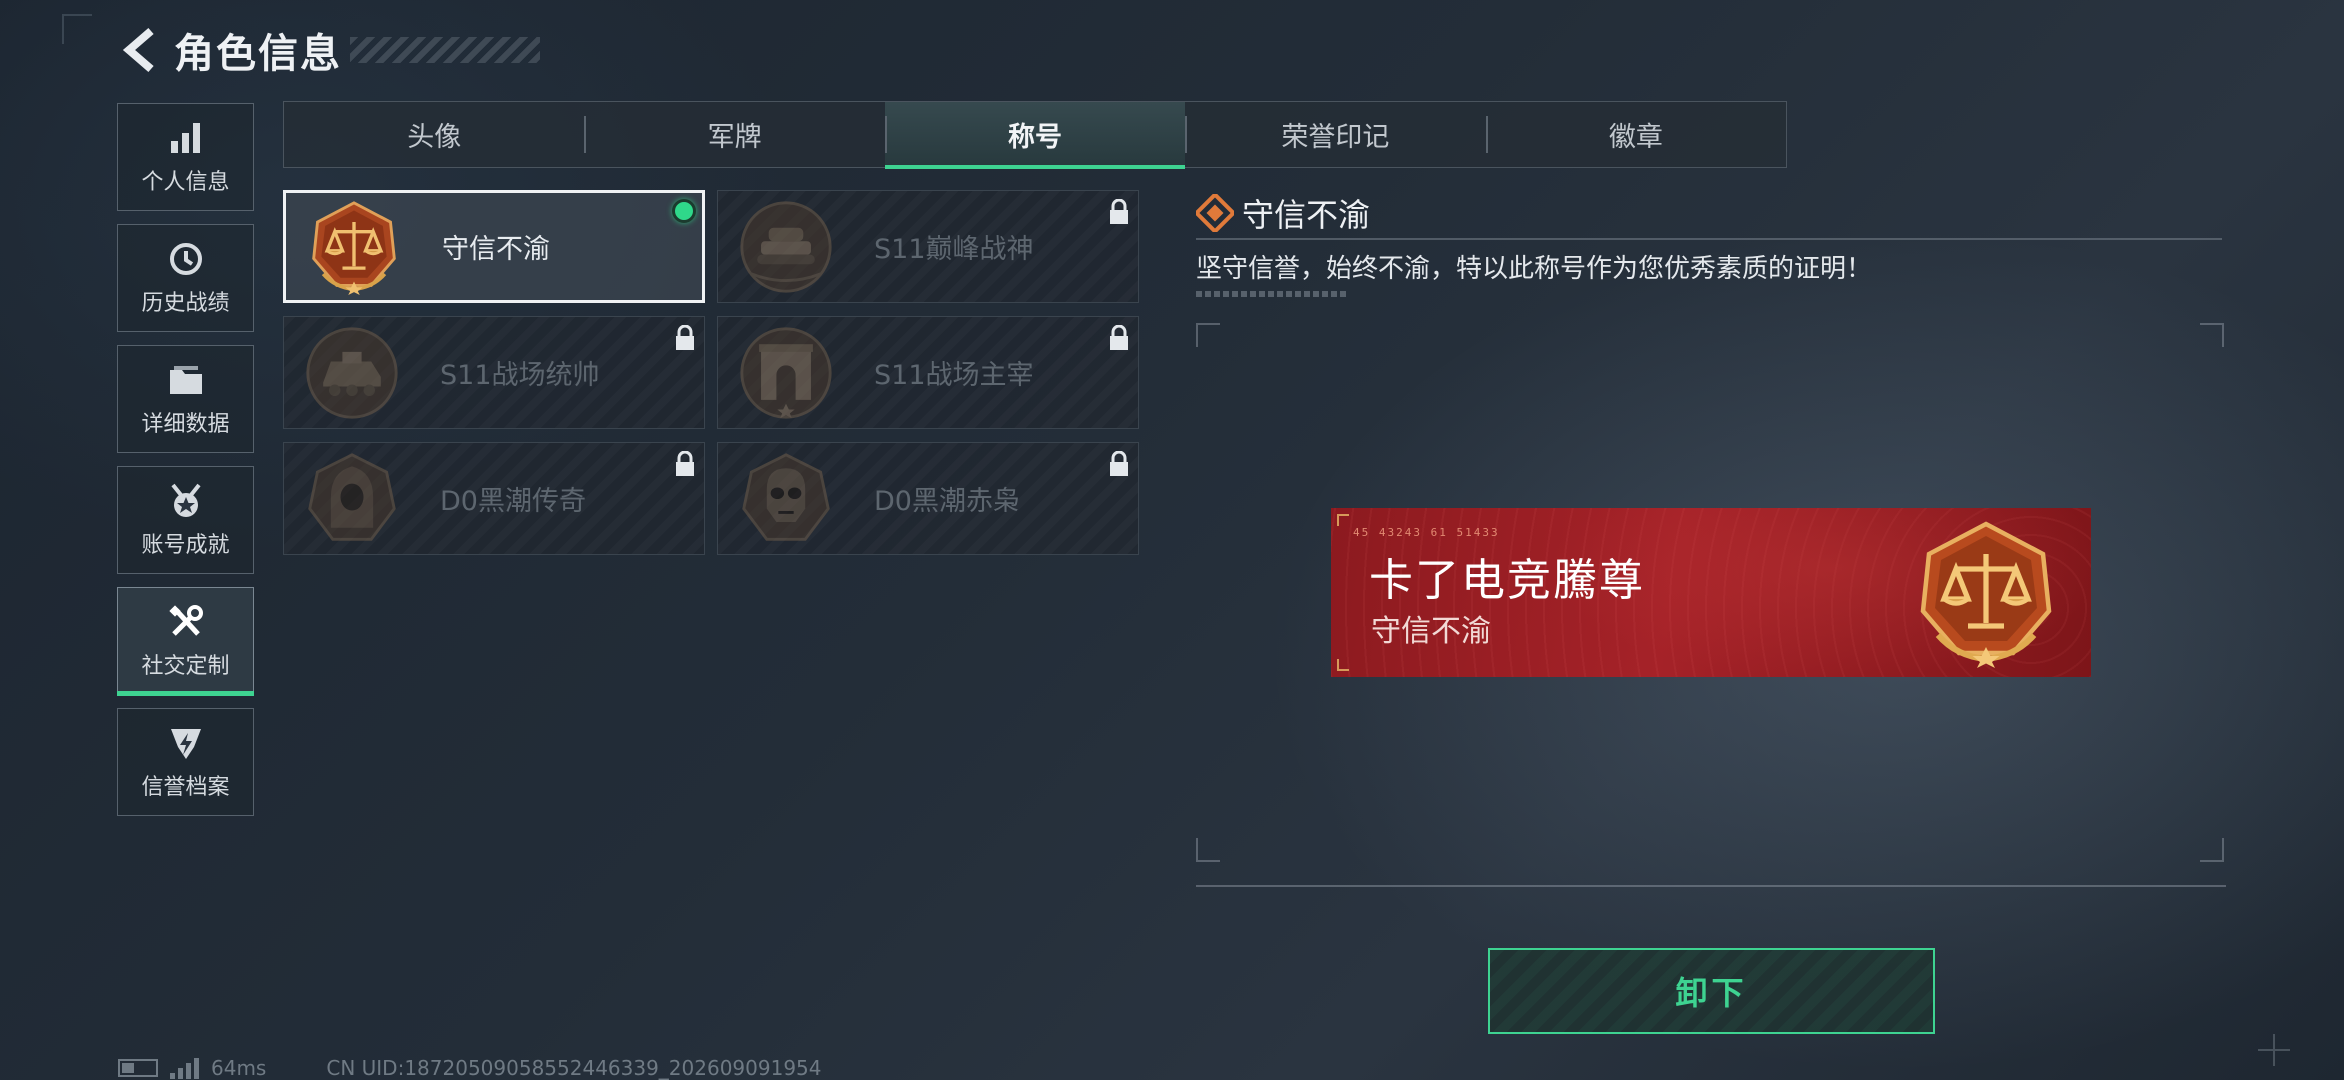 Image resolution: width=2344 pixels, height=1080 pixels. I want to click on tab-avatar: 头像, so click(434, 134).